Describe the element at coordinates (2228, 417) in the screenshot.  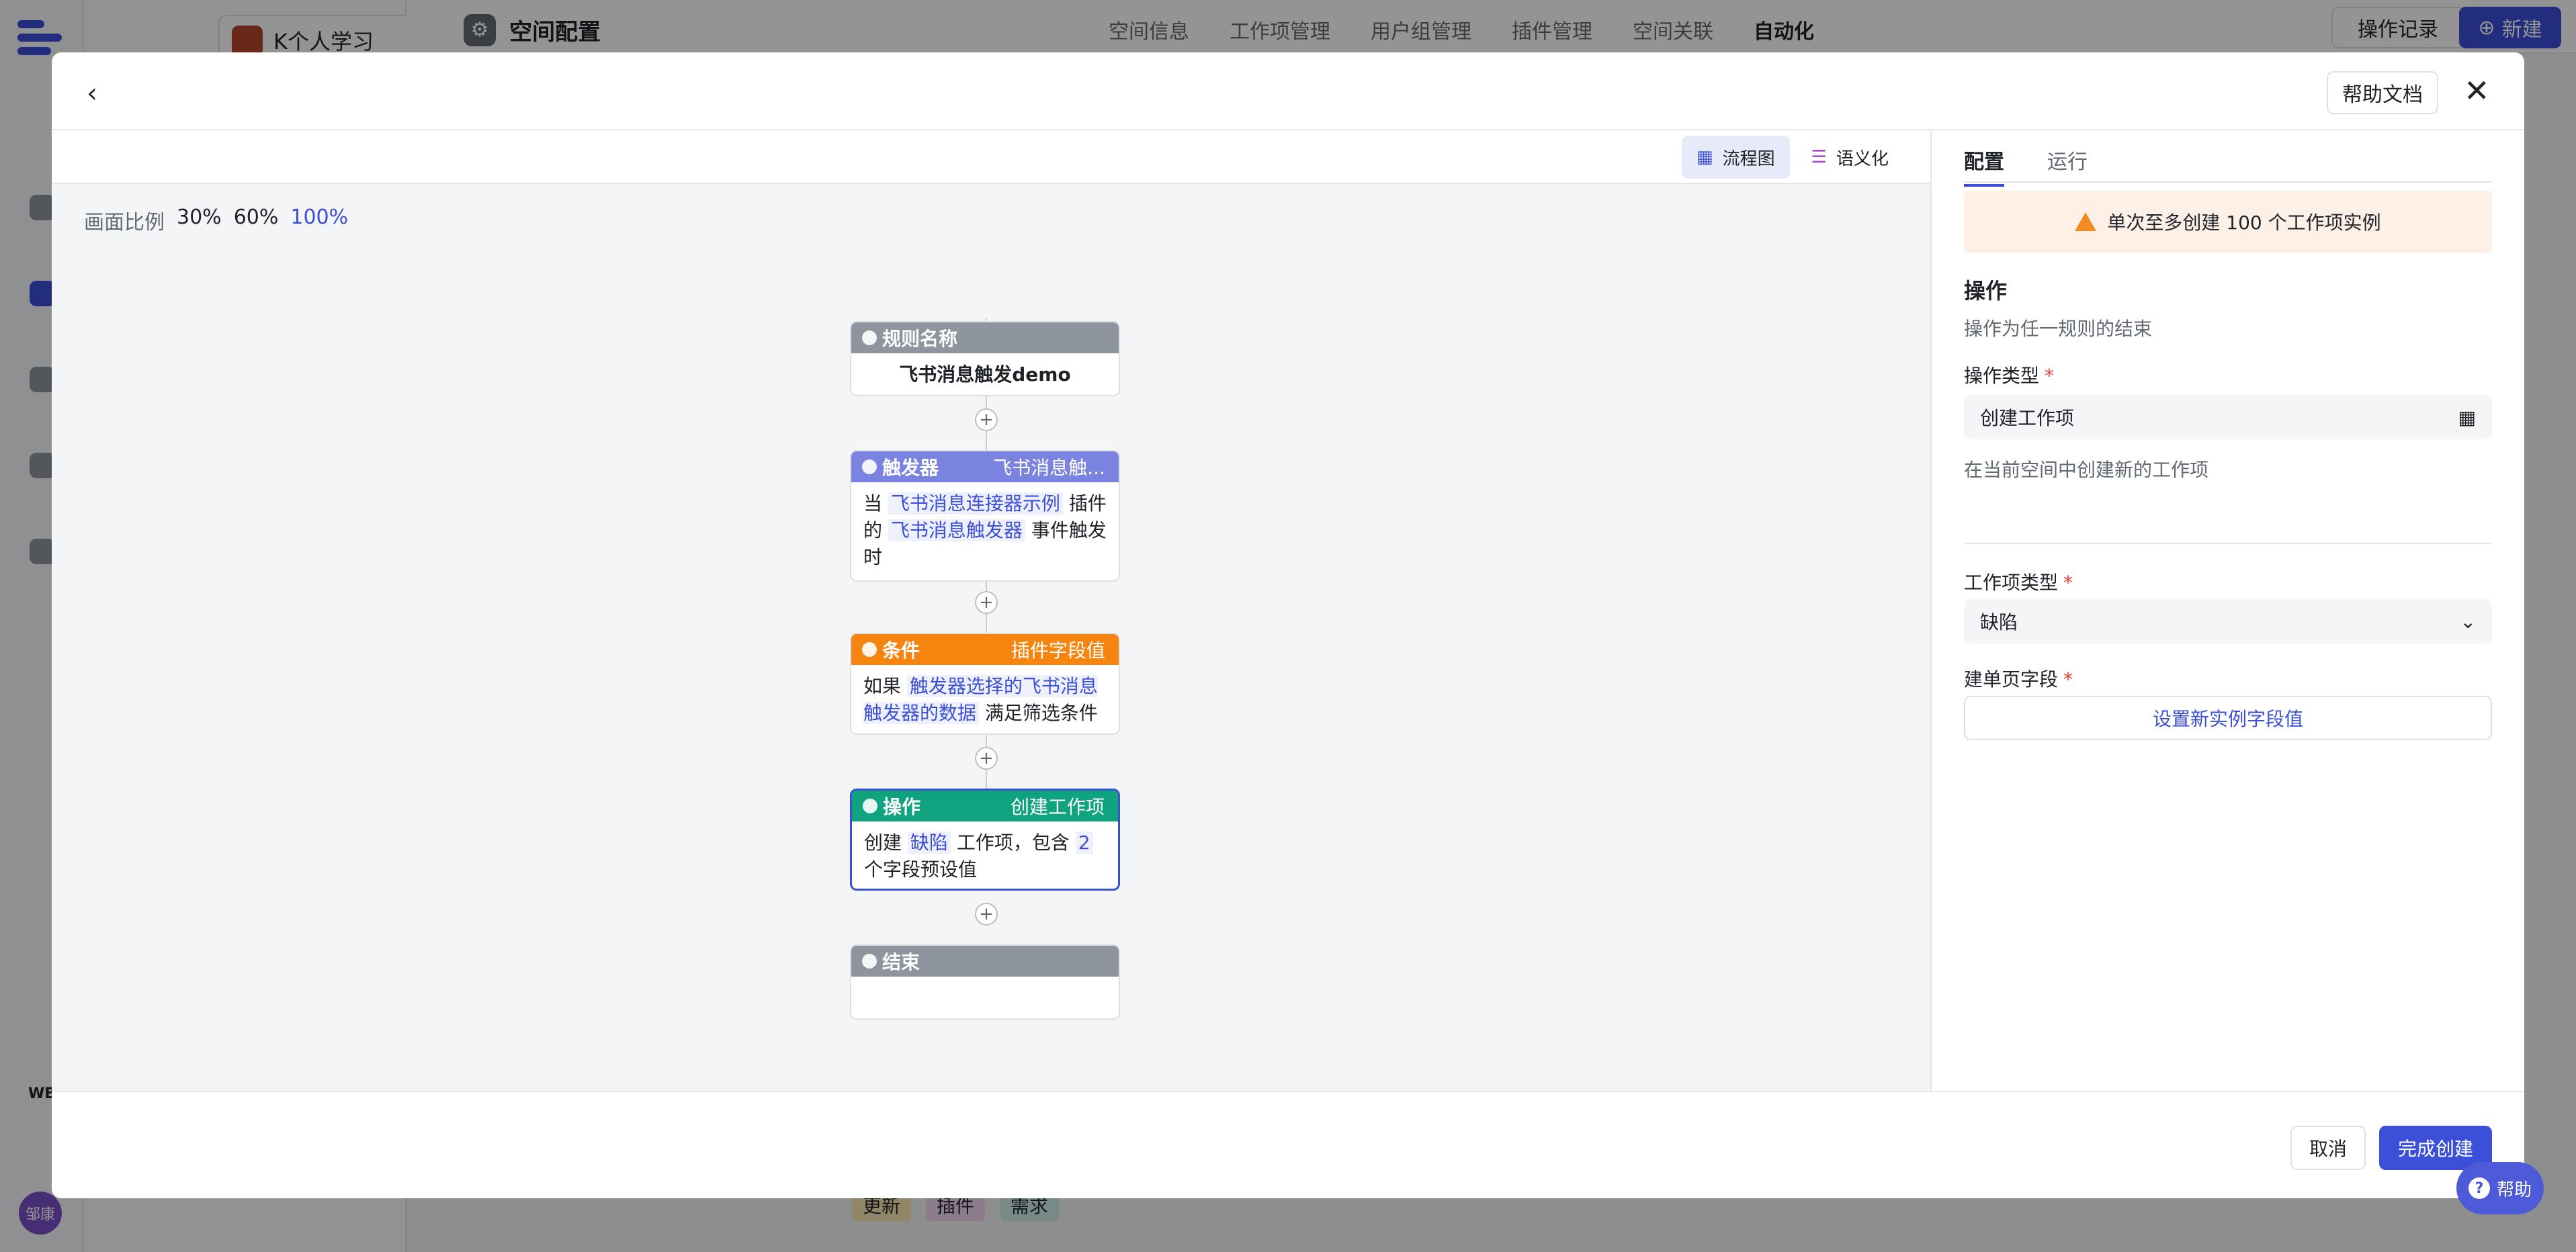
I see `op-type-select: 创建工作项 ▦` at that location.